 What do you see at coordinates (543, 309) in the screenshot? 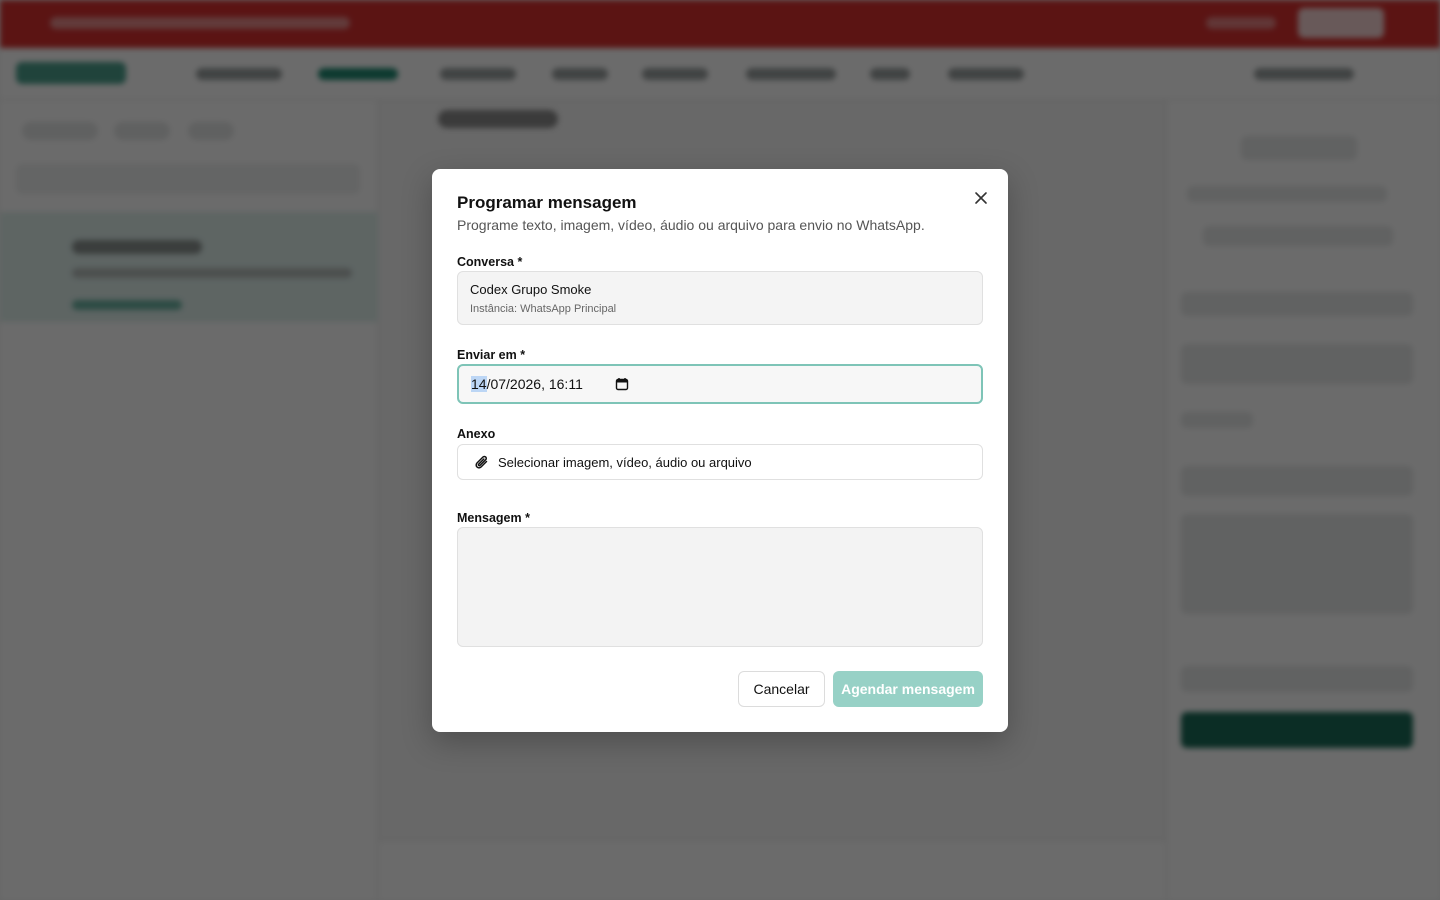
I see `conversation-instance: Instância: WhatsApp Principal` at bounding box center [543, 309].